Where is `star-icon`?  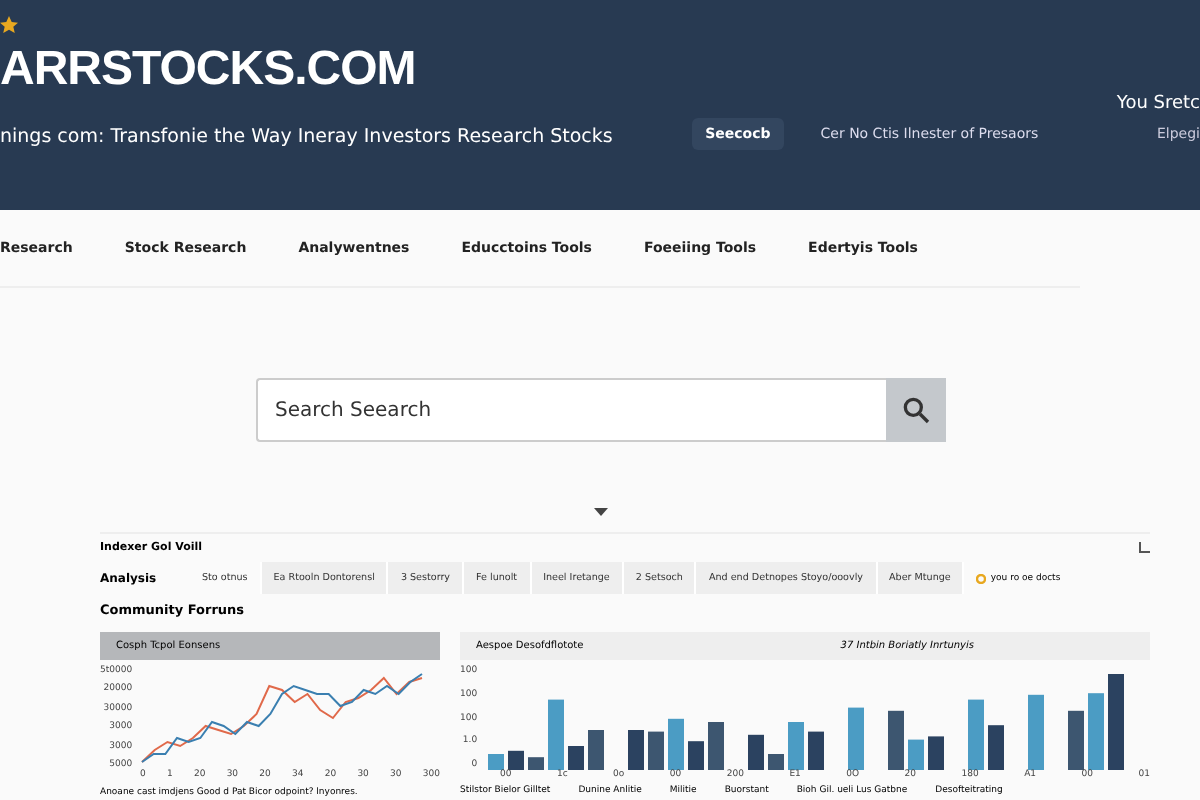 star-icon is located at coordinates (9, 25).